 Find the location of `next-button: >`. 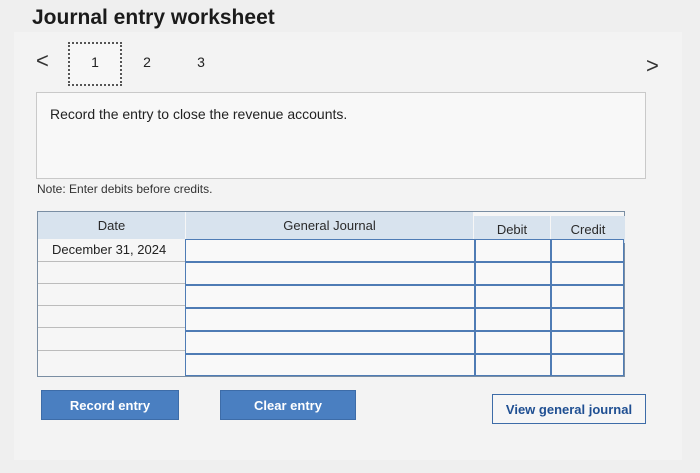

next-button: > is located at coordinates (652, 66).